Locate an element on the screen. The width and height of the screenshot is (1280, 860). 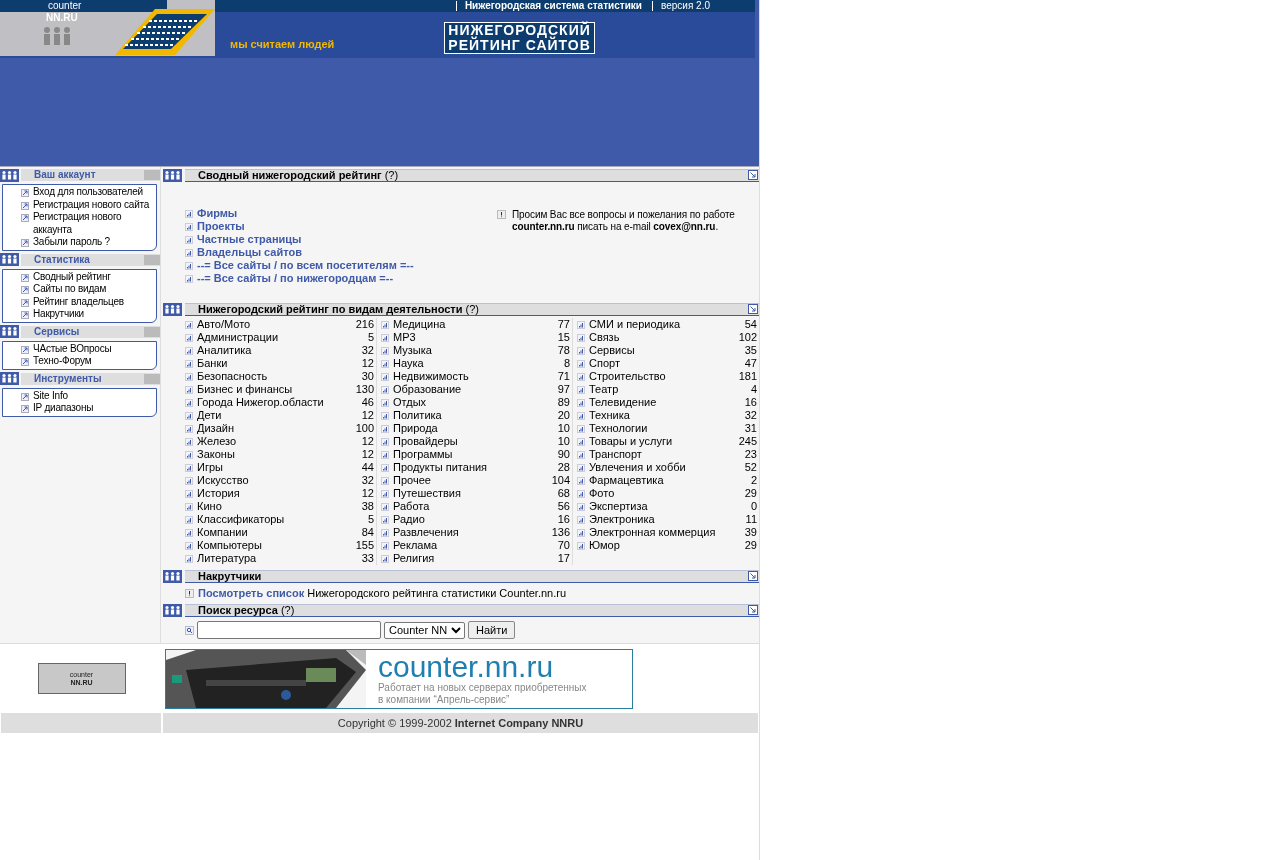
category-link: Природа is located at coordinates (415, 428).